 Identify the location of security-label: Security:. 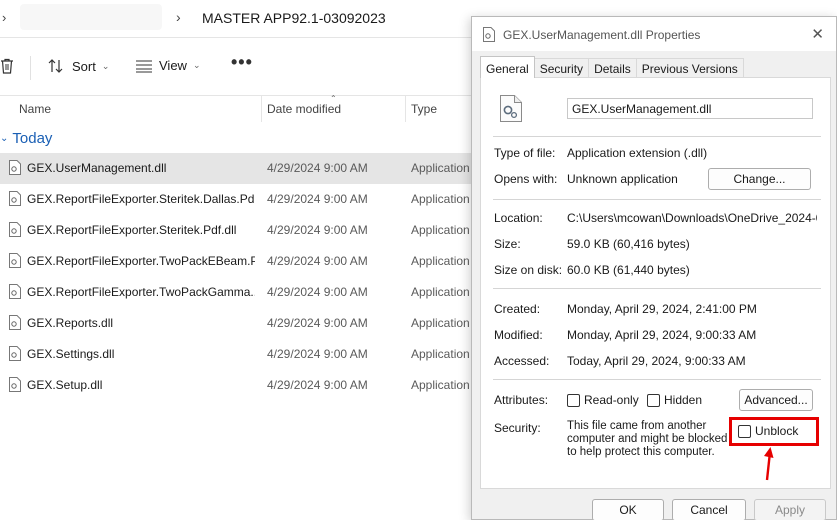
(517, 428).